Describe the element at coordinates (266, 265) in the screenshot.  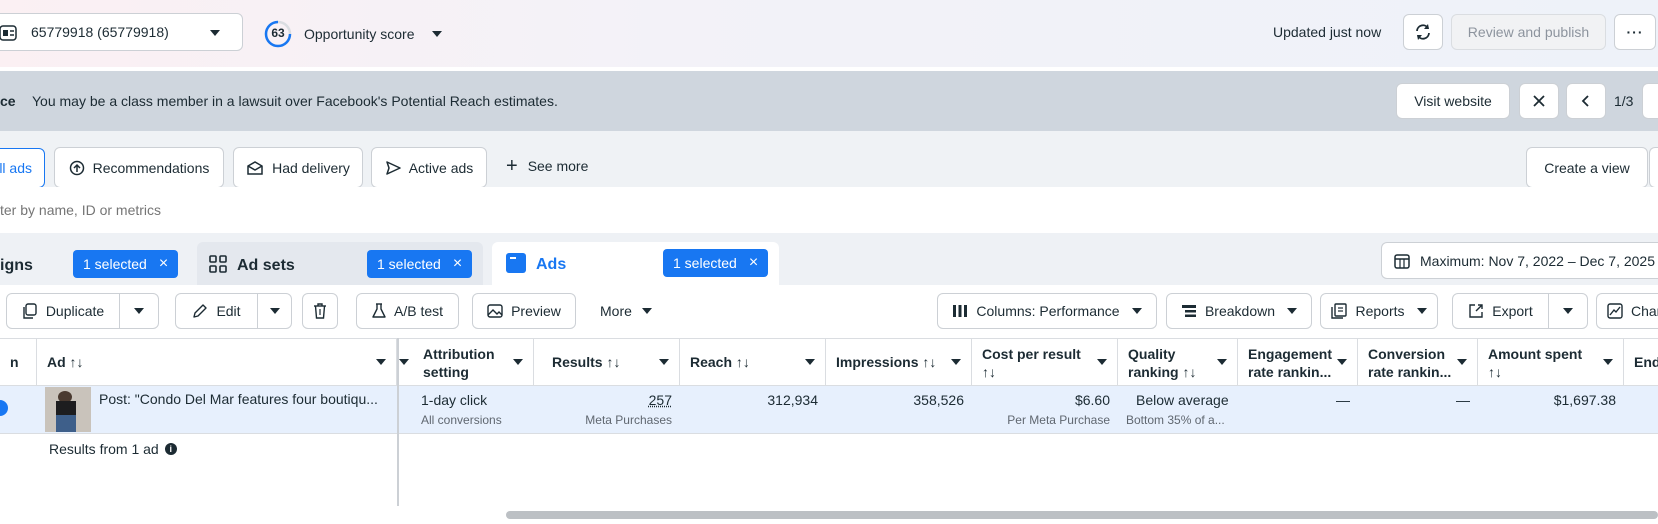
I see `tab-ad-sets-label: Ad sets` at that location.